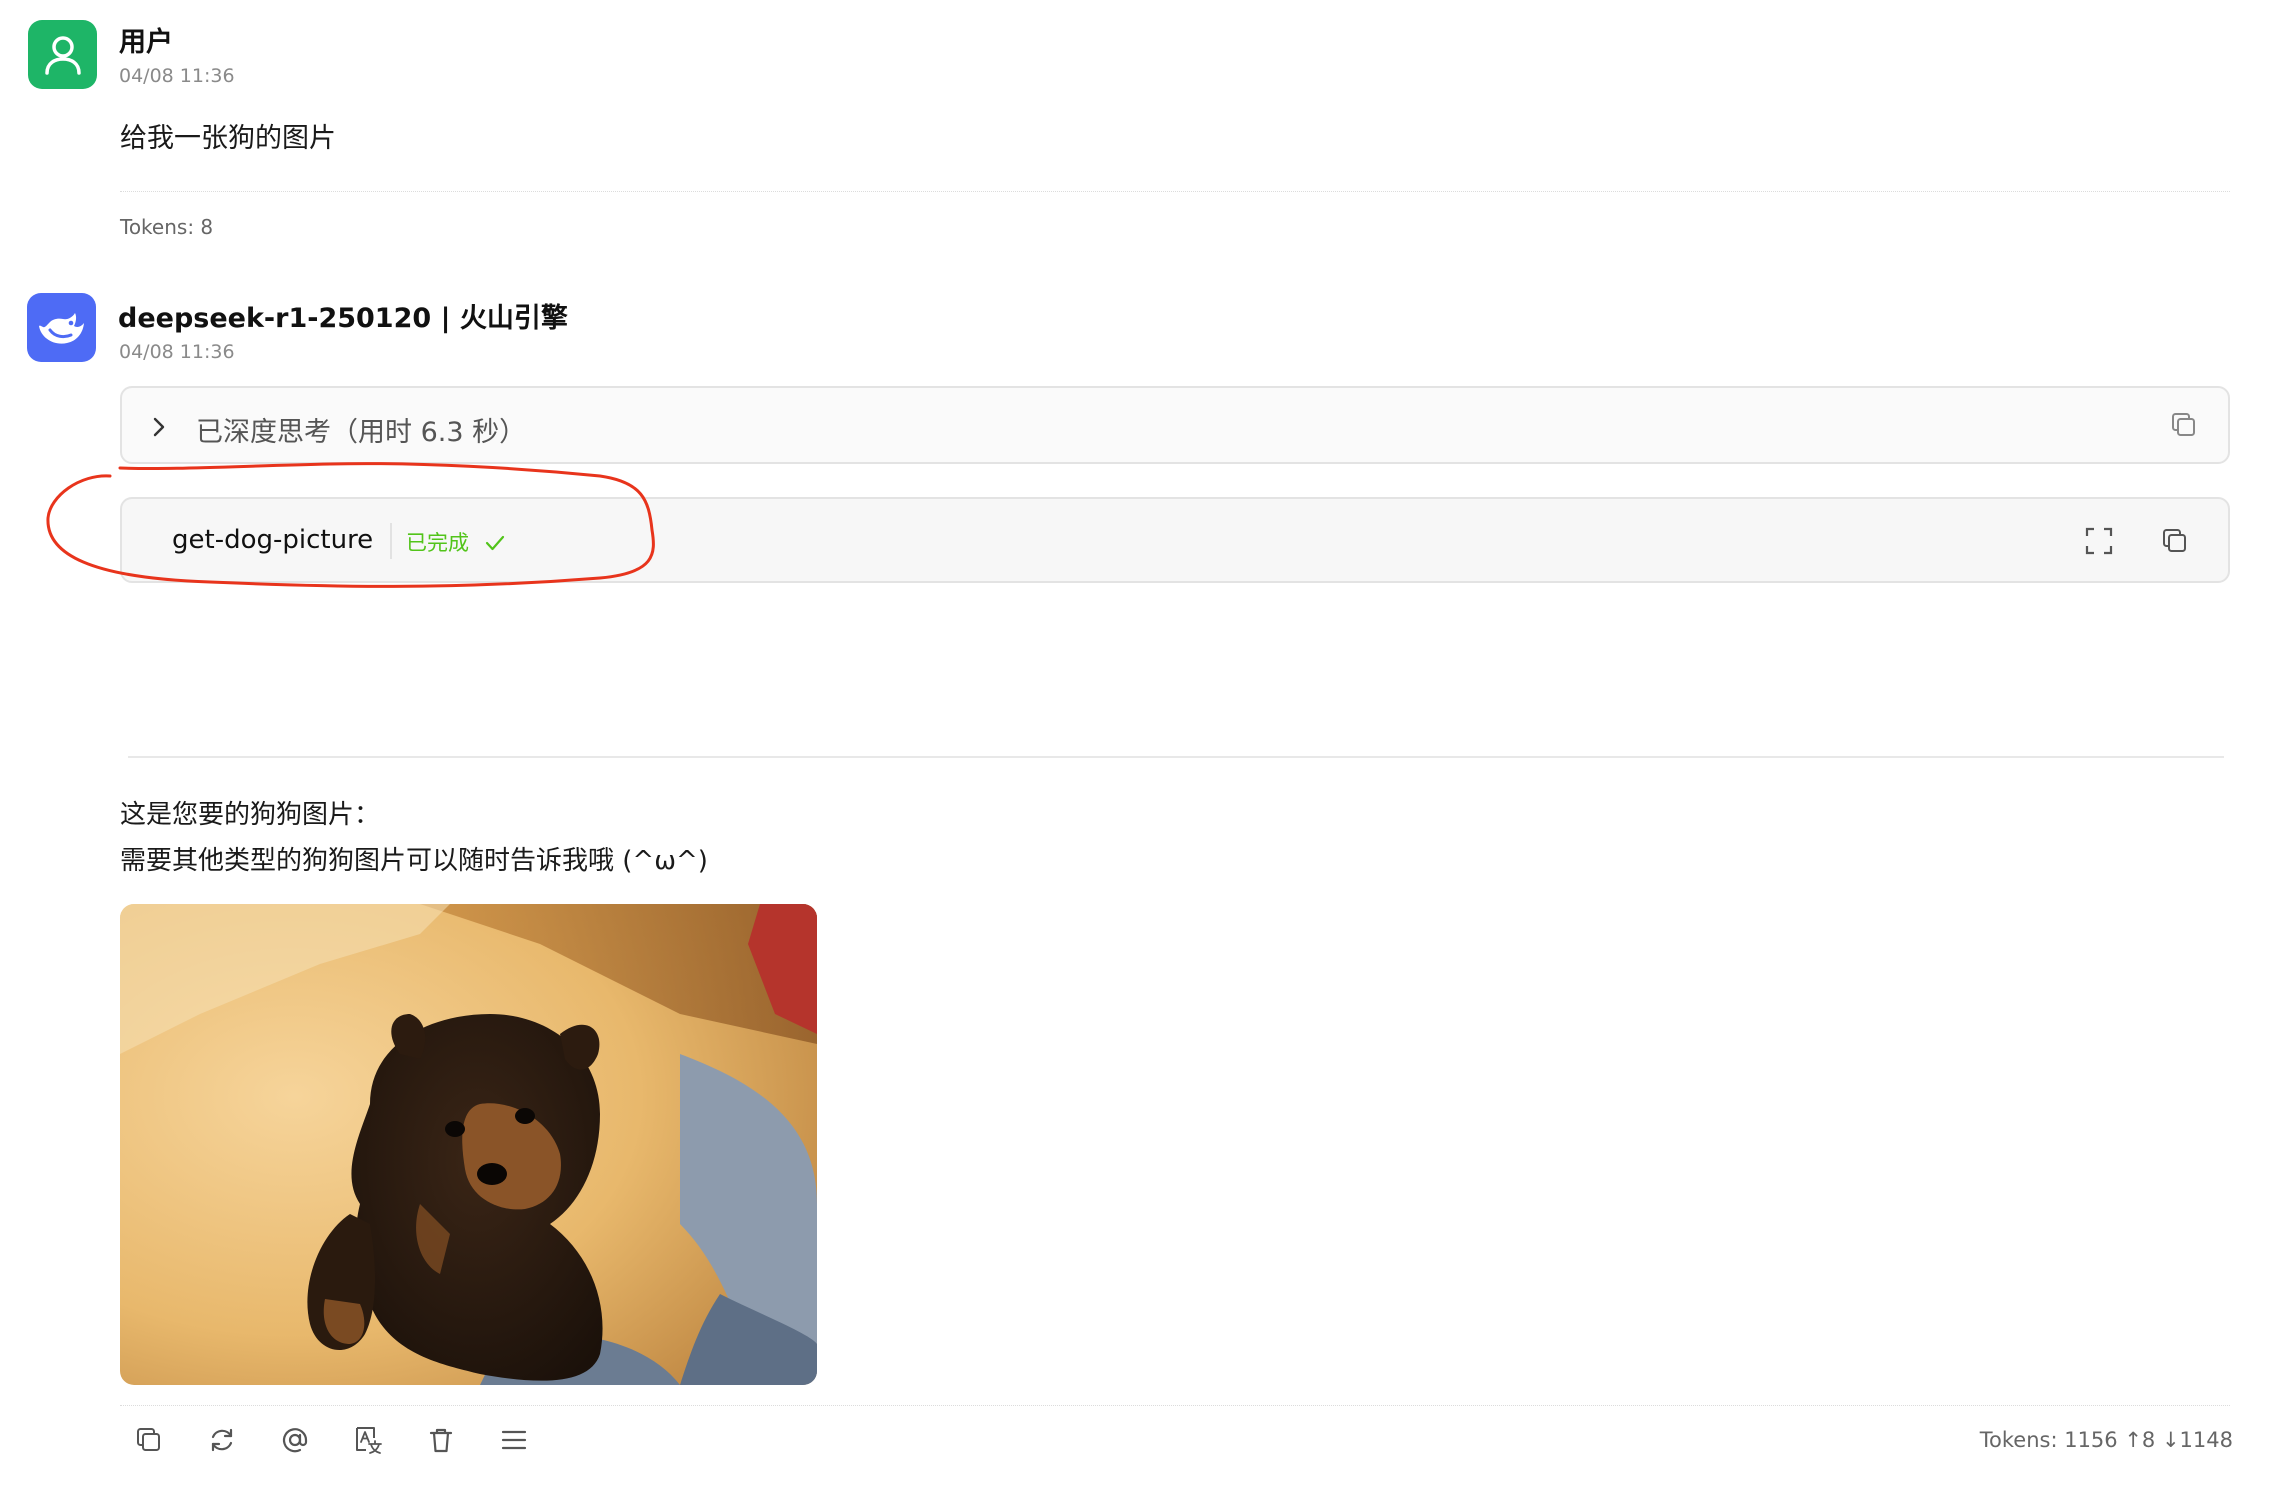 The height and width of the screenshot is (1494, 2274). I want to click on copy-tool-button, so click(2175, 541).